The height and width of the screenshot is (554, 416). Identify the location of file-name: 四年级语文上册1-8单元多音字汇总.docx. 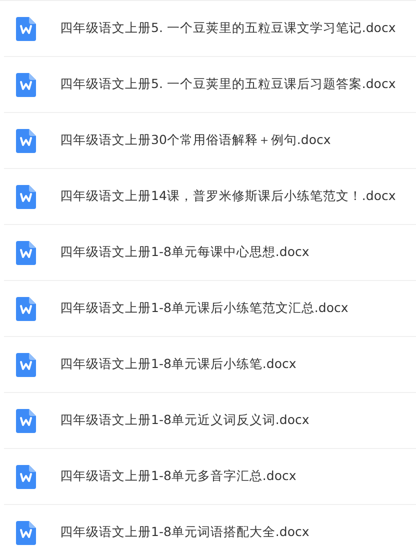
(178, 476).